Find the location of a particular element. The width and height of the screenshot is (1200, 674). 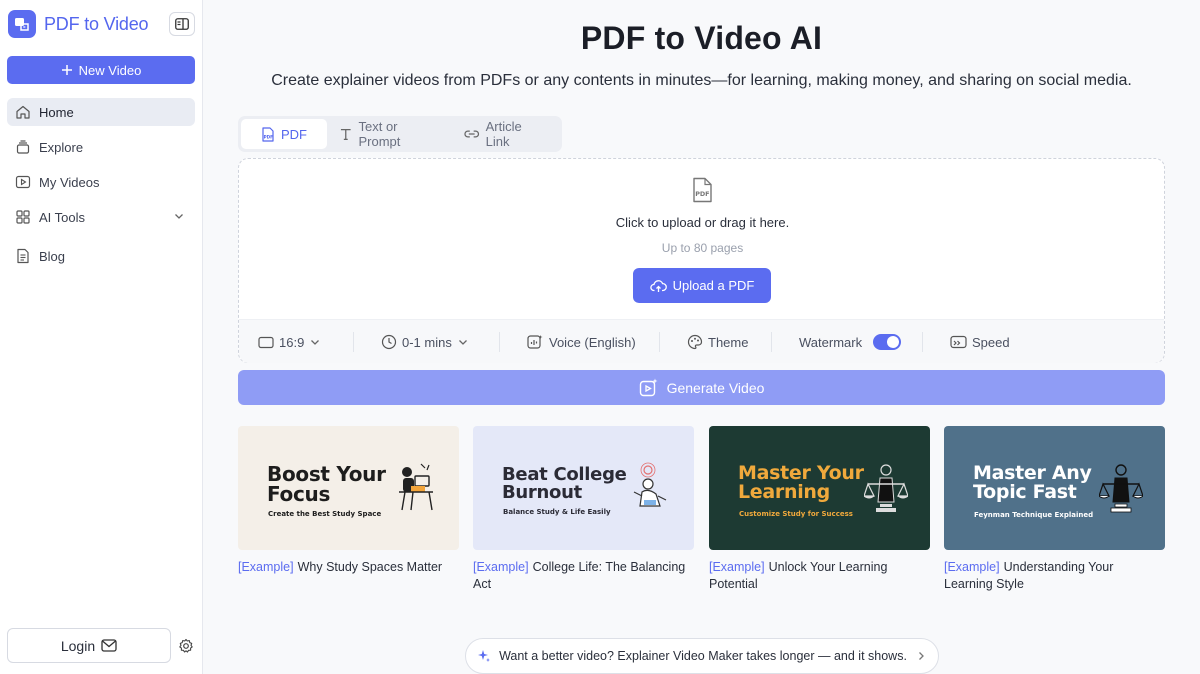

thumbnail-title: Master Any Topic Fast is located at coordinates (1032, 482).